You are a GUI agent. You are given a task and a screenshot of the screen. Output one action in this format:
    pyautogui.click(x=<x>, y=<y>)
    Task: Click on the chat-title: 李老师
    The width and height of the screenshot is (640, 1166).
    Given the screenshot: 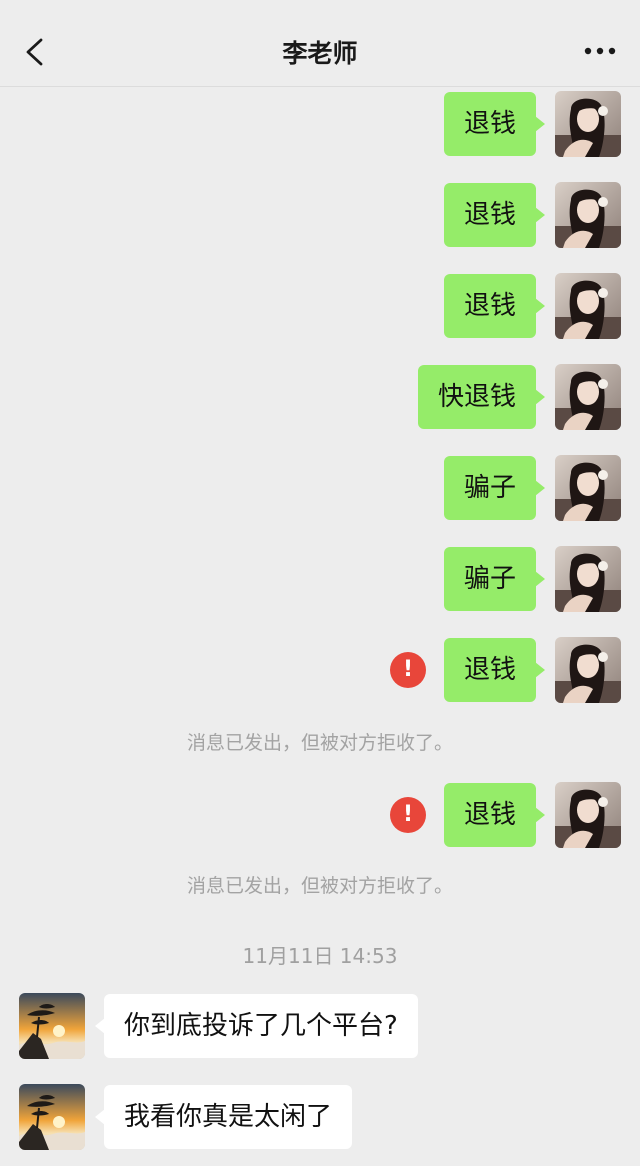 What is the action you would take?
    pyautogui.click(x=320, y=53)
    